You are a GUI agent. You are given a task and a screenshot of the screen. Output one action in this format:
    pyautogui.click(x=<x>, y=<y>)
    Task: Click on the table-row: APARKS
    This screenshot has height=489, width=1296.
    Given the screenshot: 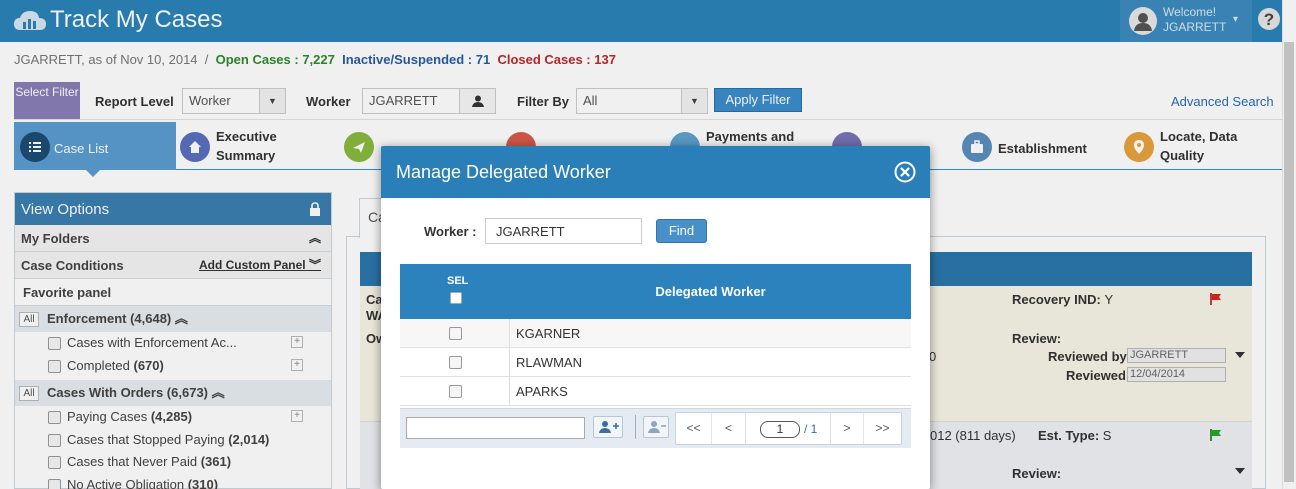 What is the action you would take?
    pyautogui.click(x=655, y=391)
    